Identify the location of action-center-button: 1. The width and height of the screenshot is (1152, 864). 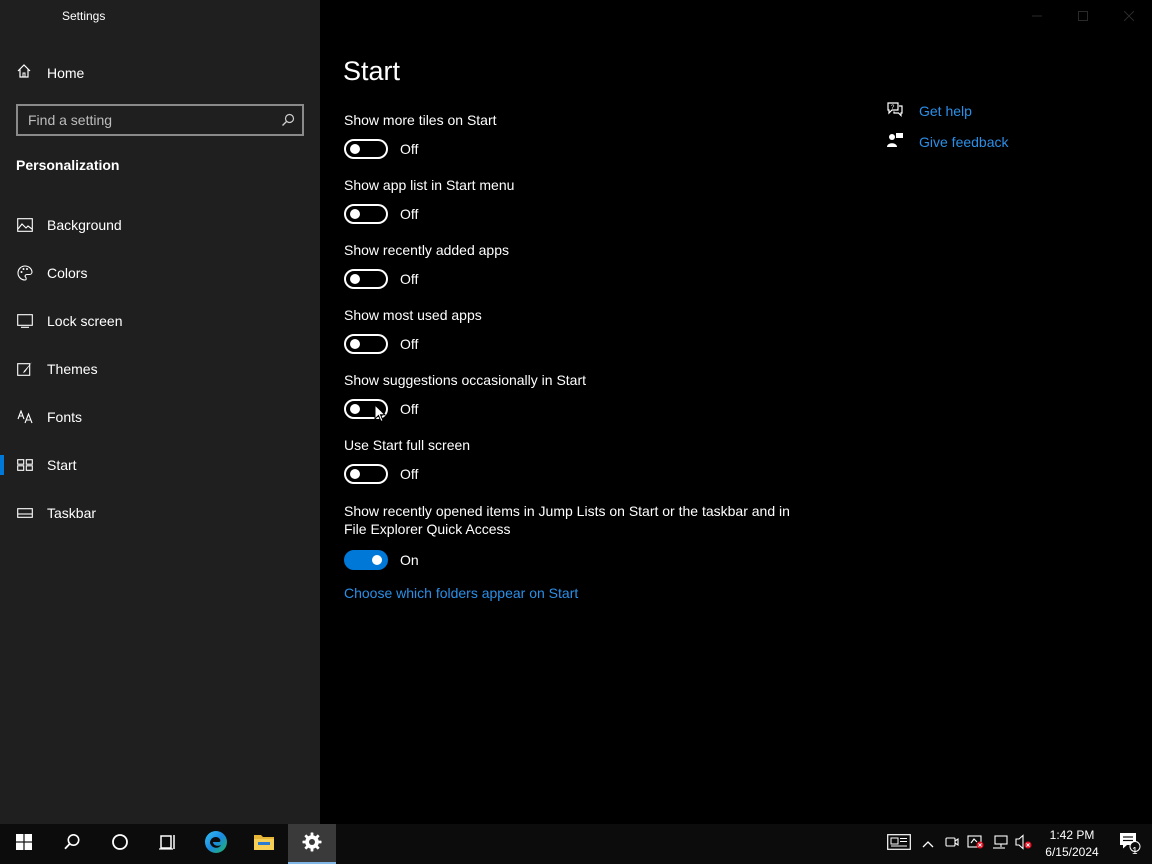
(1130, 844).